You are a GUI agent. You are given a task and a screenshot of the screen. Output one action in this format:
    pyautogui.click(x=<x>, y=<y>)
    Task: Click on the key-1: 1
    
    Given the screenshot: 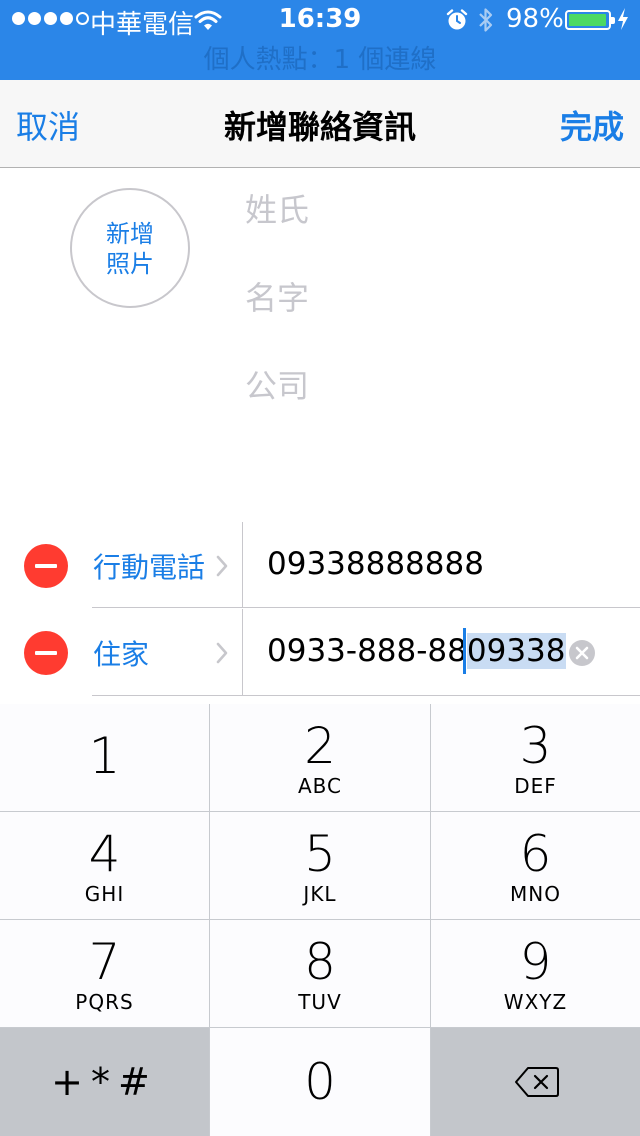 What is the action you would take?
    pyautogui.click(x=104, y=757)
    